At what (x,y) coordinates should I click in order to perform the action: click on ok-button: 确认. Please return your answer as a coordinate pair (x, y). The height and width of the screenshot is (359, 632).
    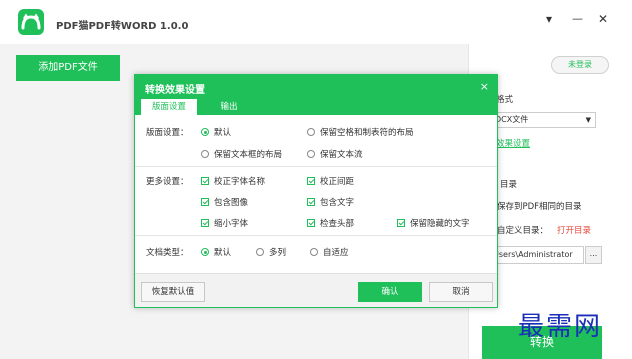
    Looking at the image, I should click on (390, 292).